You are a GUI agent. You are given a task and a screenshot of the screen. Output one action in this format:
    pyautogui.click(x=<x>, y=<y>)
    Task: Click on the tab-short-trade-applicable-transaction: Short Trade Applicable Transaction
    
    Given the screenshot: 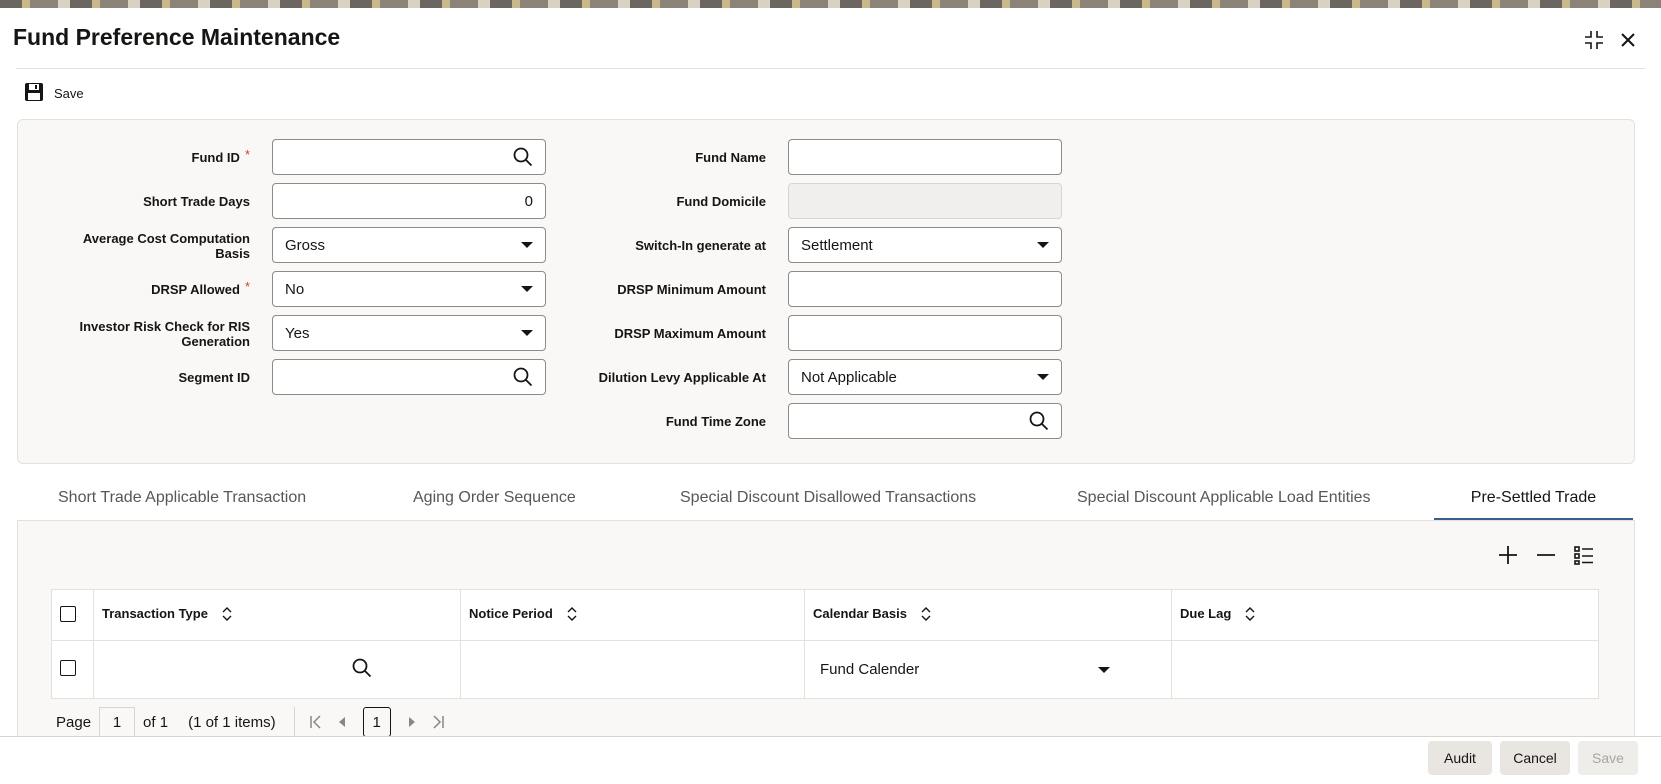 What is the action you would take?
    pyautogui.click(x=182, y=498)
    